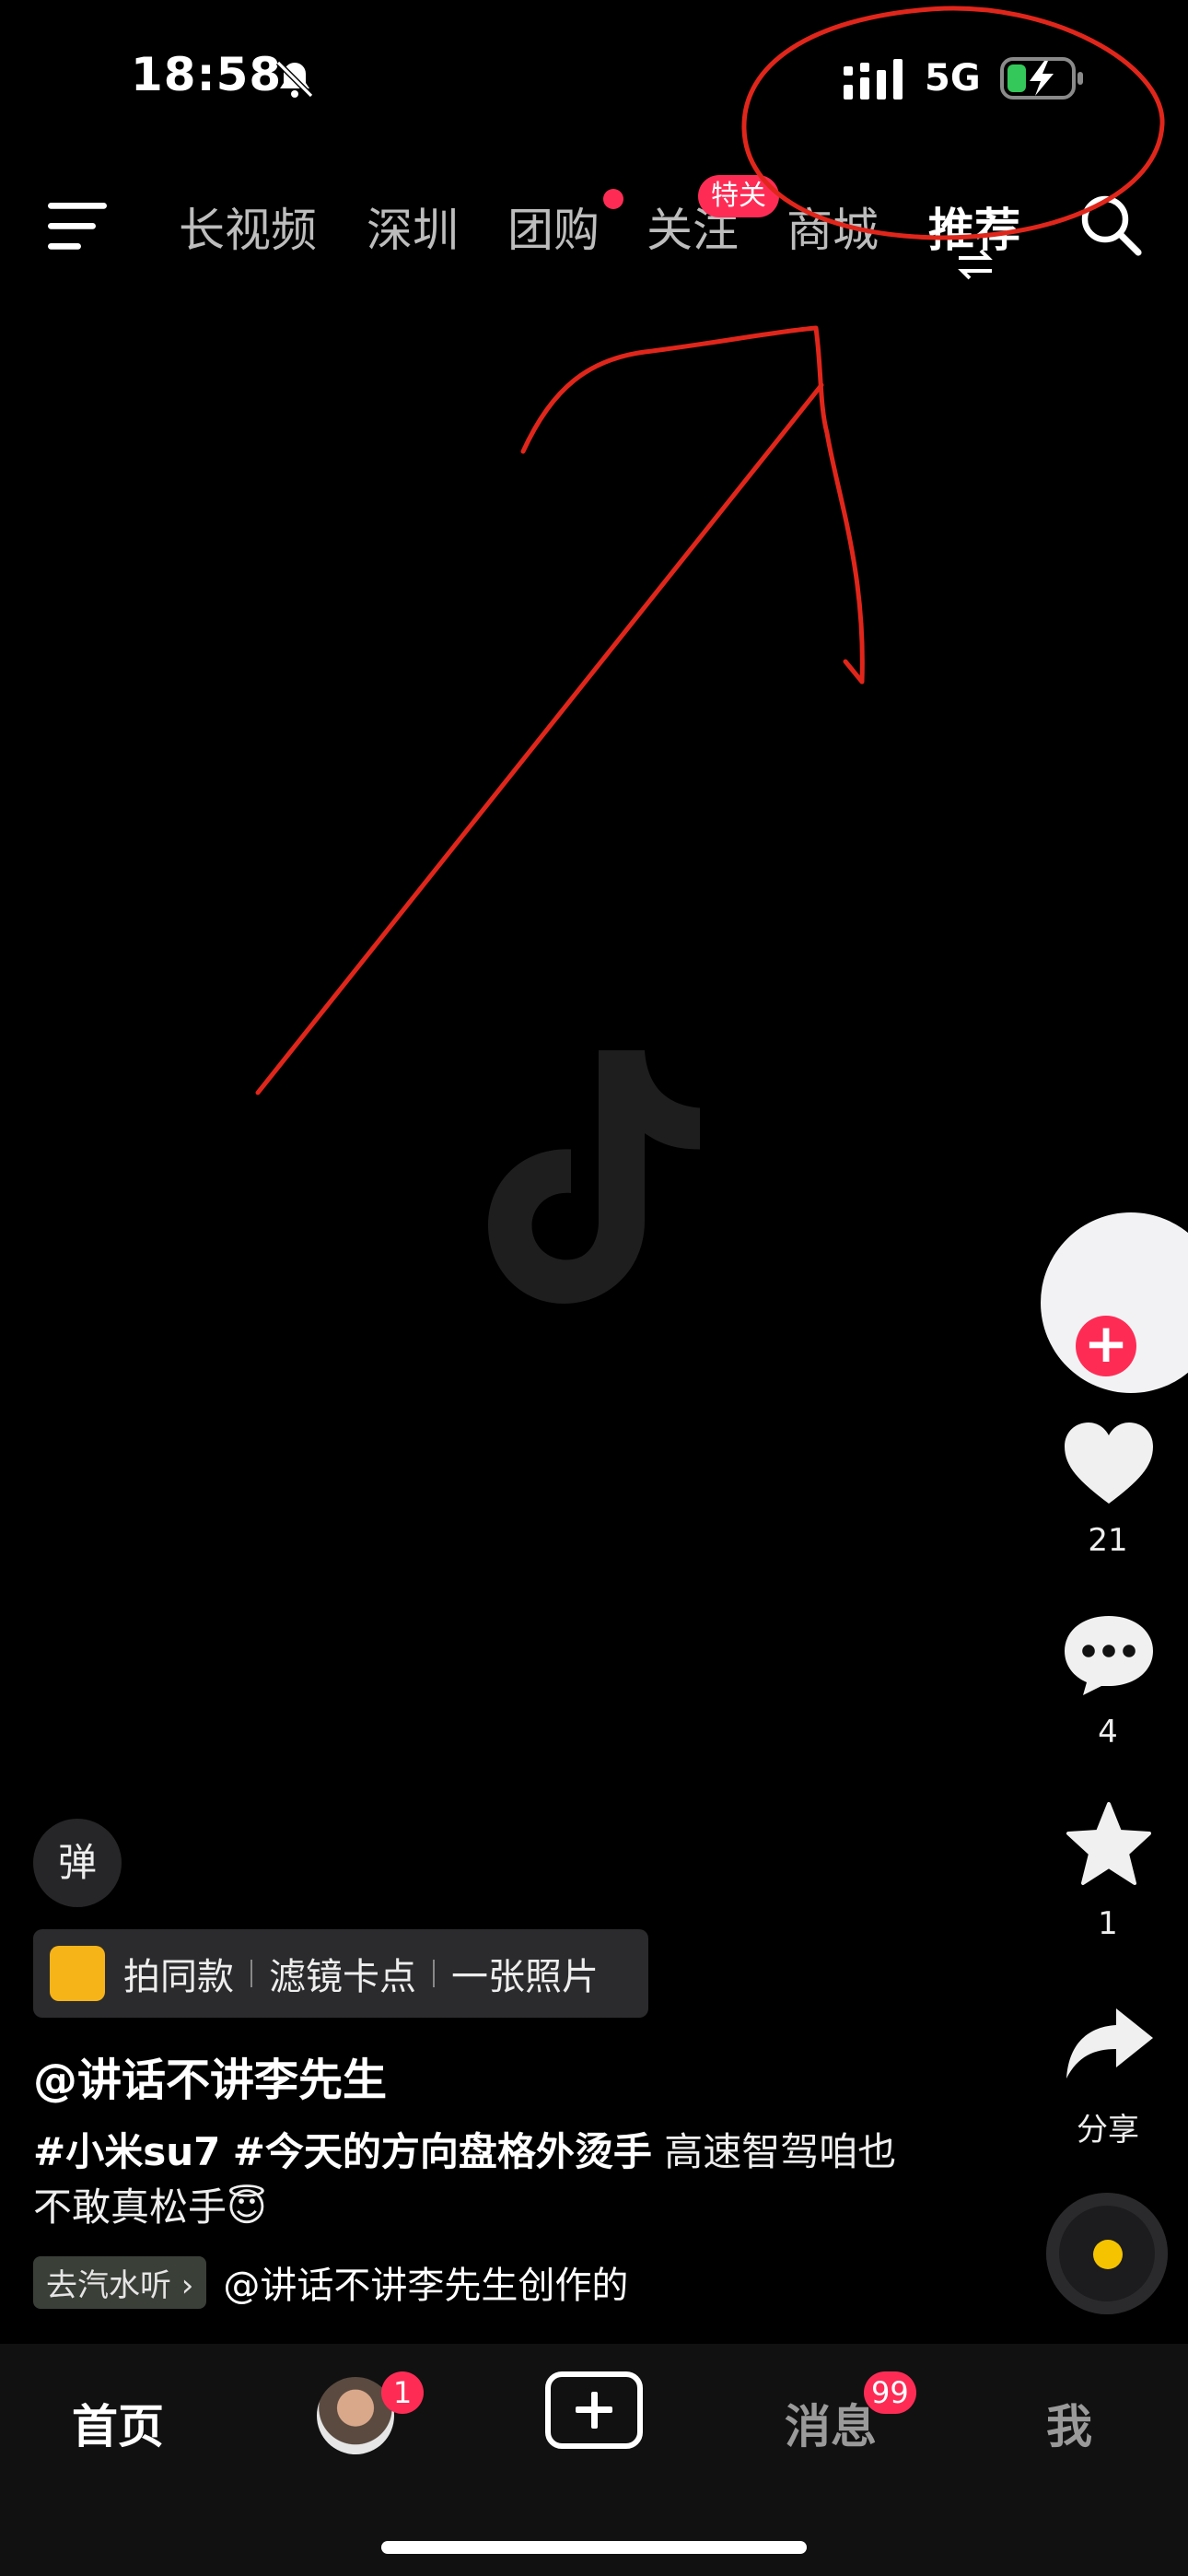 The image size is (1188, 2576). What do you see at coordinates (738, 196) in the screenshot?
I see `following-special-badge: 特关` at bounding box center [738, 196].